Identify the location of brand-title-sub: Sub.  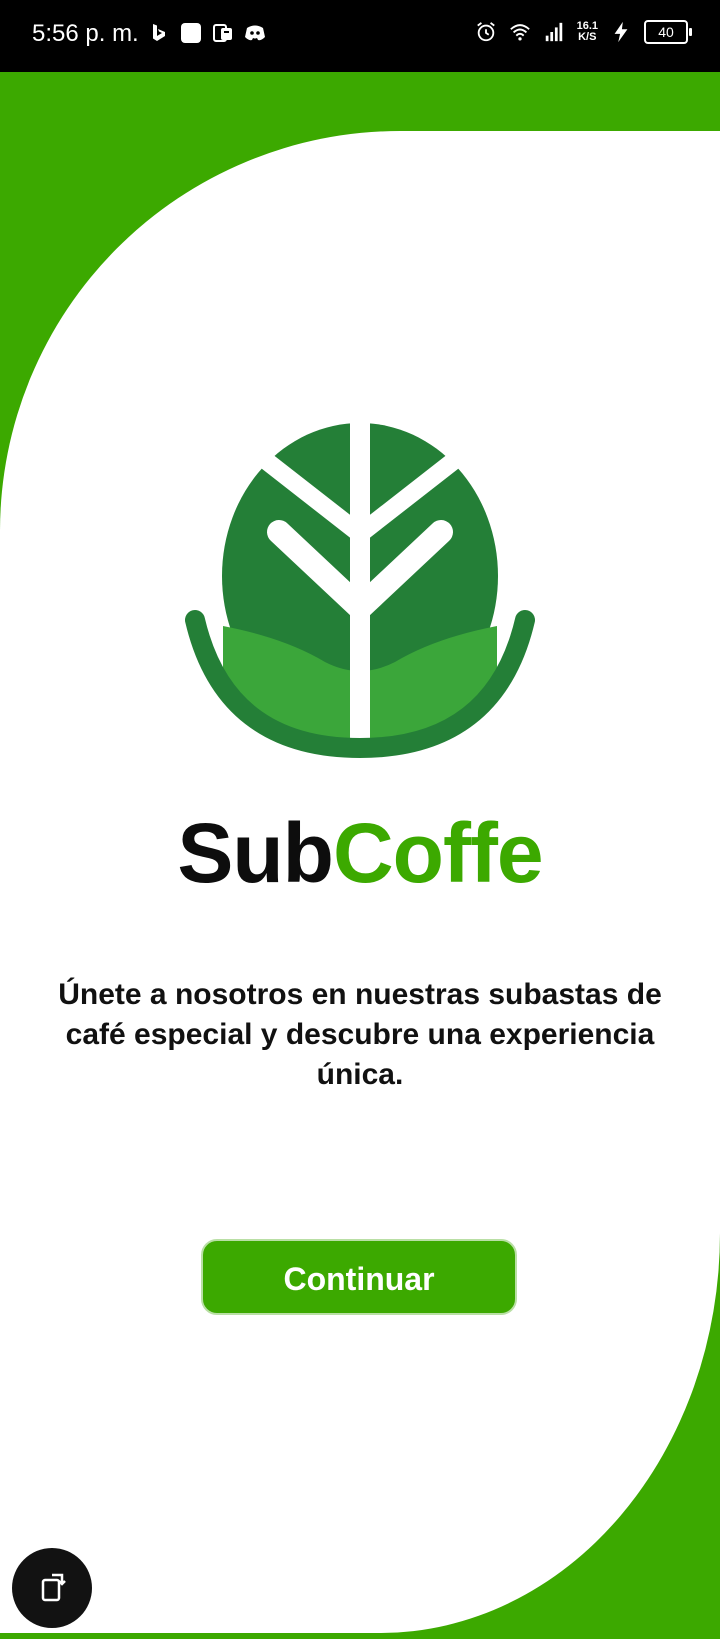
(255, 853).